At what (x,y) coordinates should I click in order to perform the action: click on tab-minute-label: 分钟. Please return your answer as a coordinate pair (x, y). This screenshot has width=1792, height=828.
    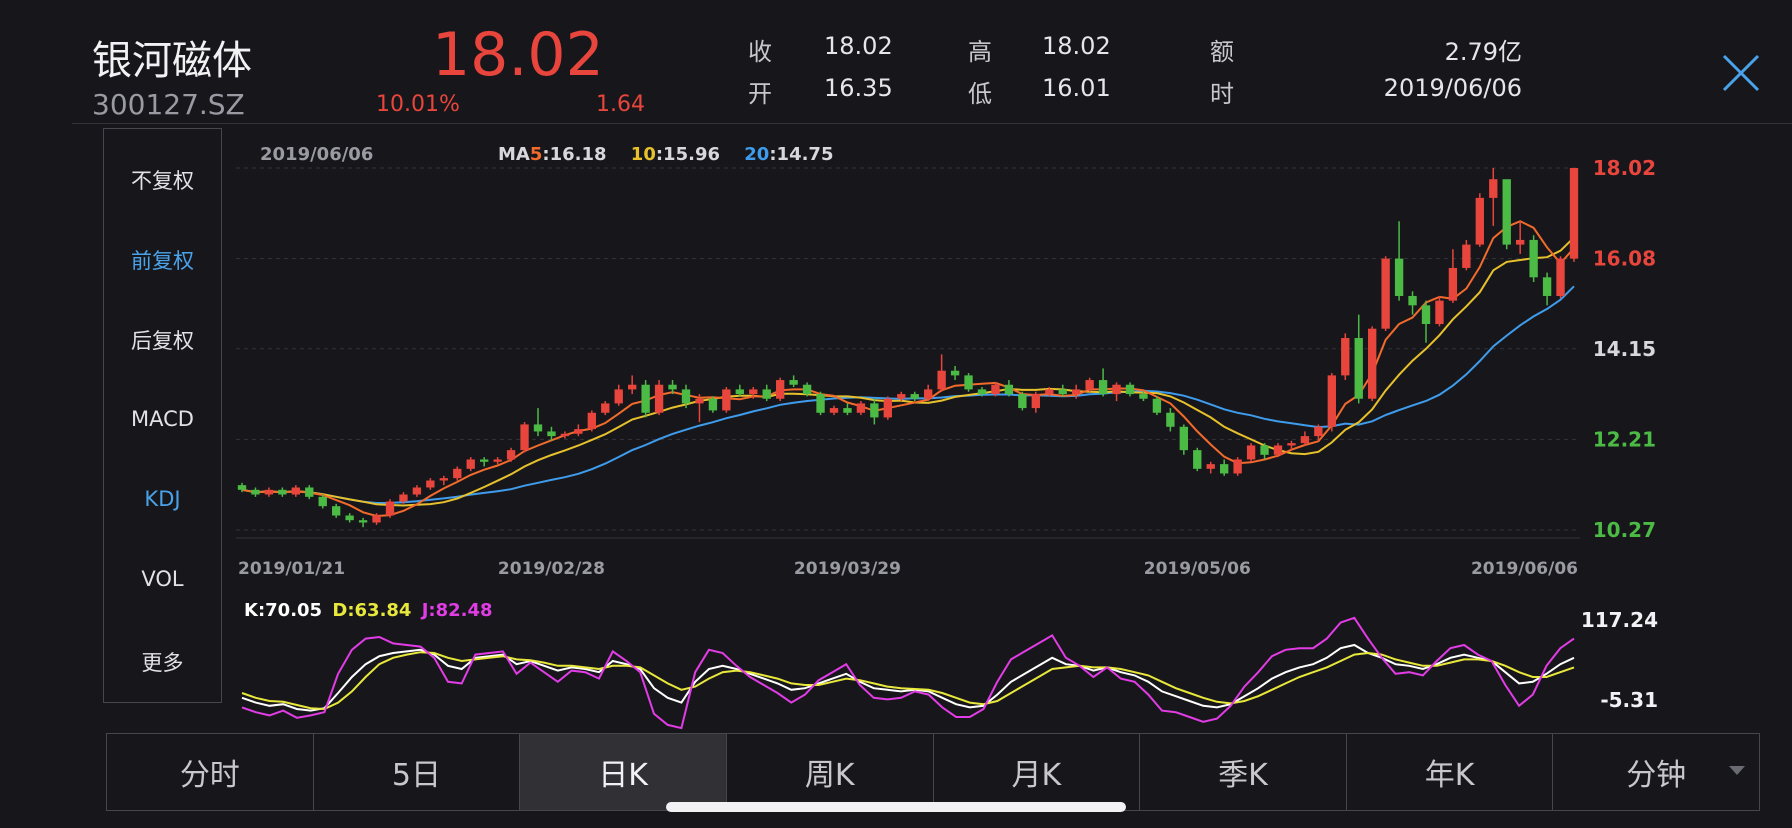
    Looking at the image, I should click on (1656, 775).